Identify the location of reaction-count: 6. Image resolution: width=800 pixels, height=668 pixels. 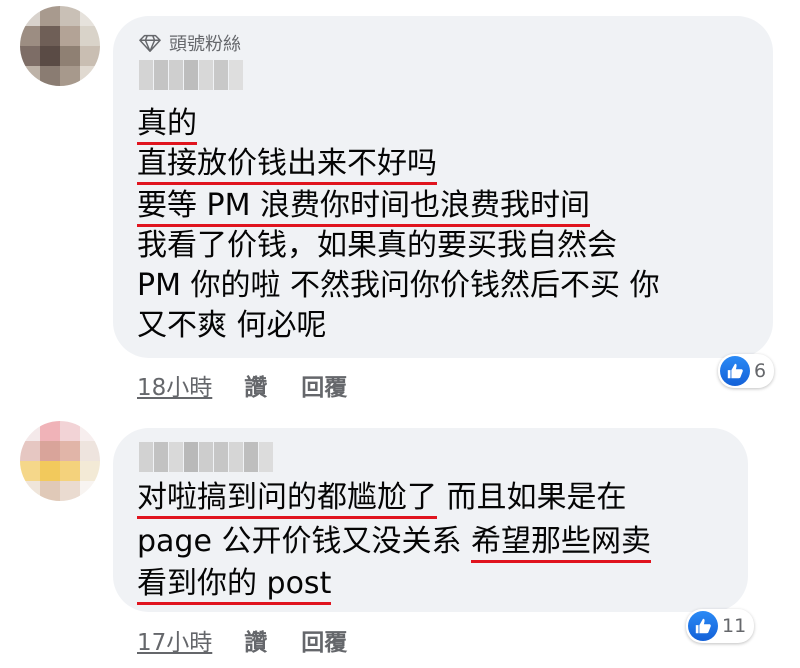
(760, 371).